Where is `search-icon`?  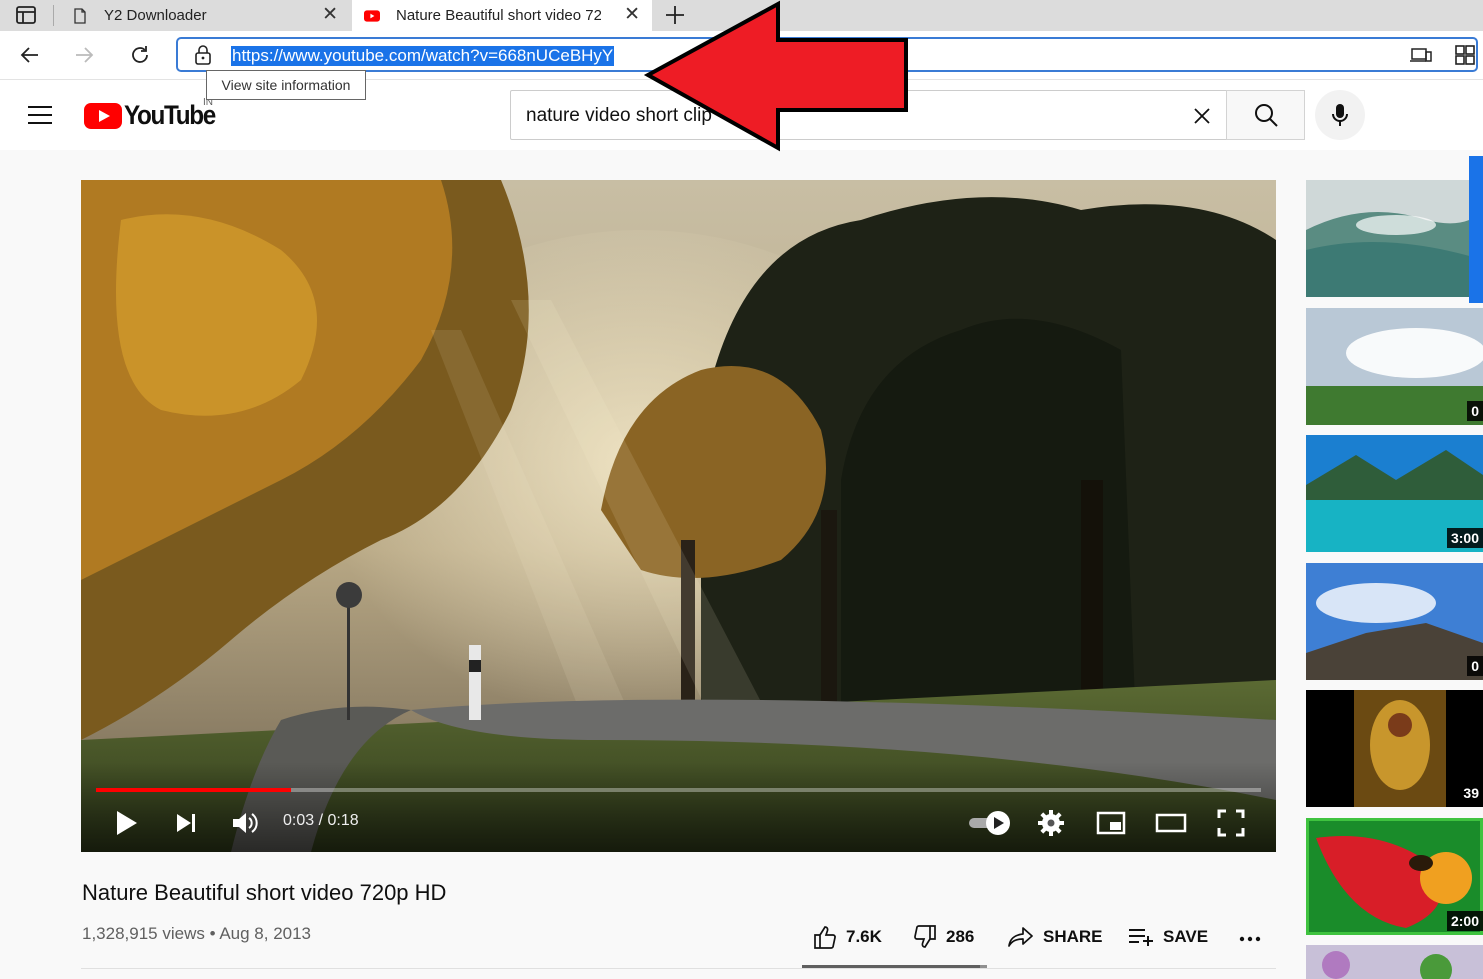 search-icon is located at coordinates (1266, 115).